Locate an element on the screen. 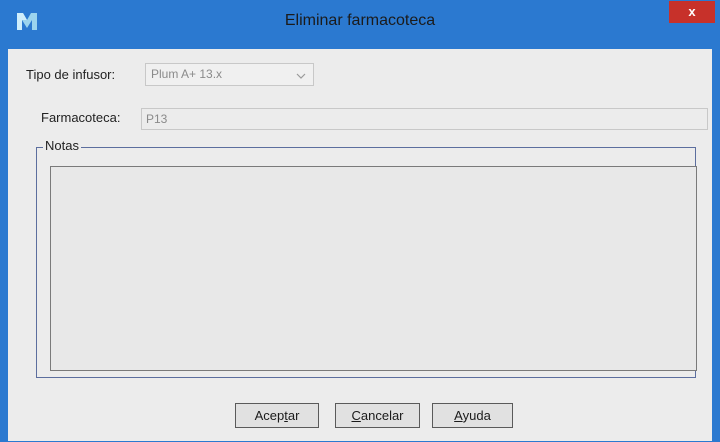 Image resolution: width=720 pixels, height=442 pixels. accept-label-start: Acep is located at coordinates (269, 415).